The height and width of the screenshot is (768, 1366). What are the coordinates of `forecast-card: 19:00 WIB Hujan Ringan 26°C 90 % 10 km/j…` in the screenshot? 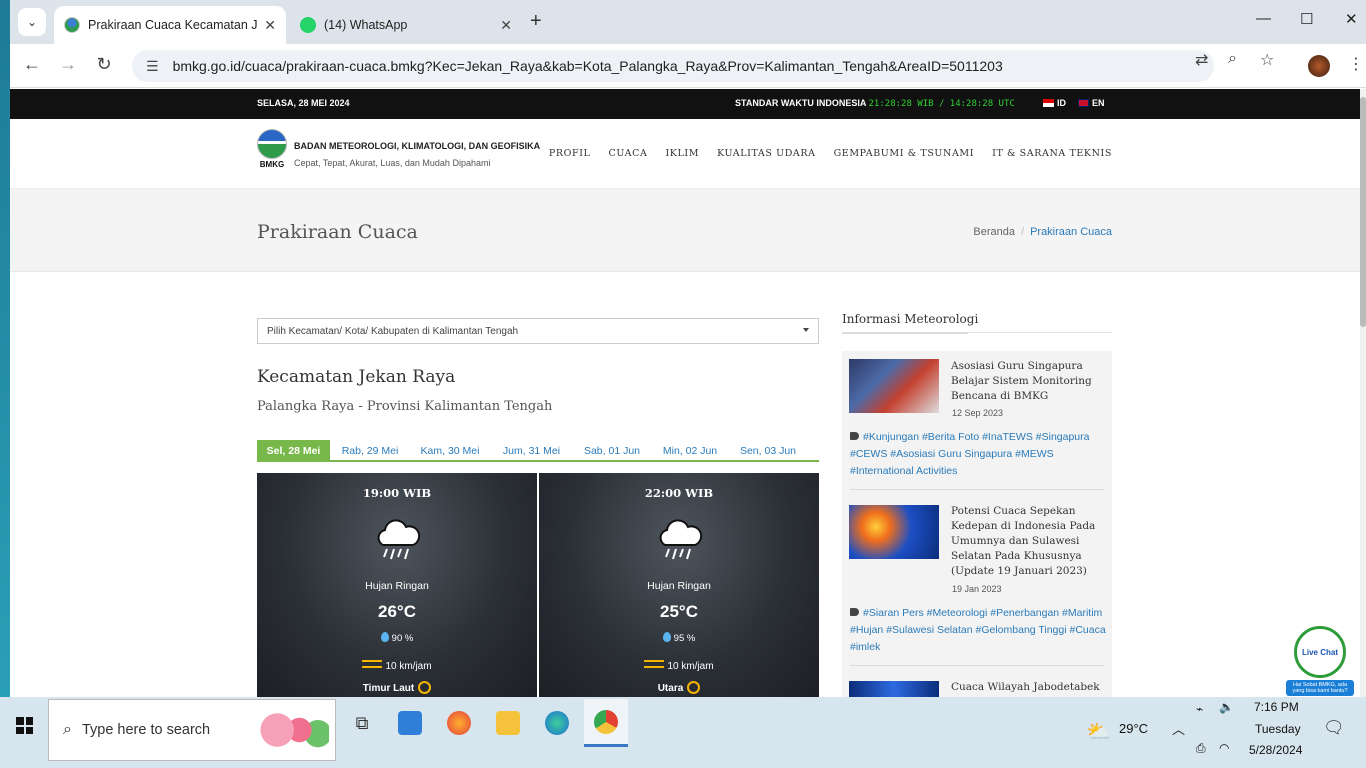 It's located at (397, 585).